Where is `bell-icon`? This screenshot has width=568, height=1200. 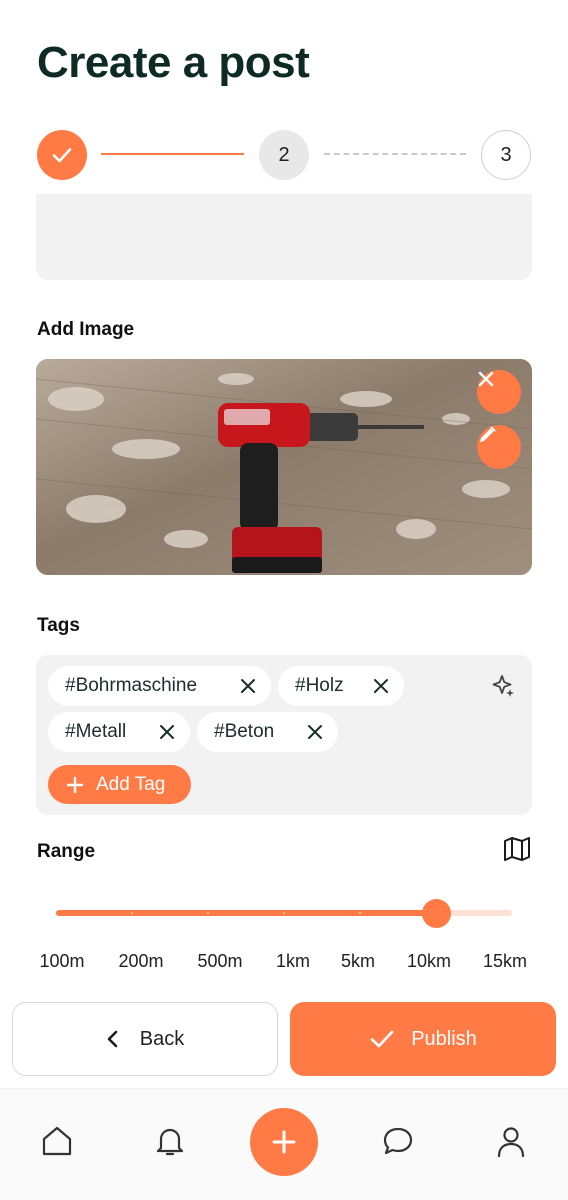 bell-icon is located at coordinates (170, 1141).